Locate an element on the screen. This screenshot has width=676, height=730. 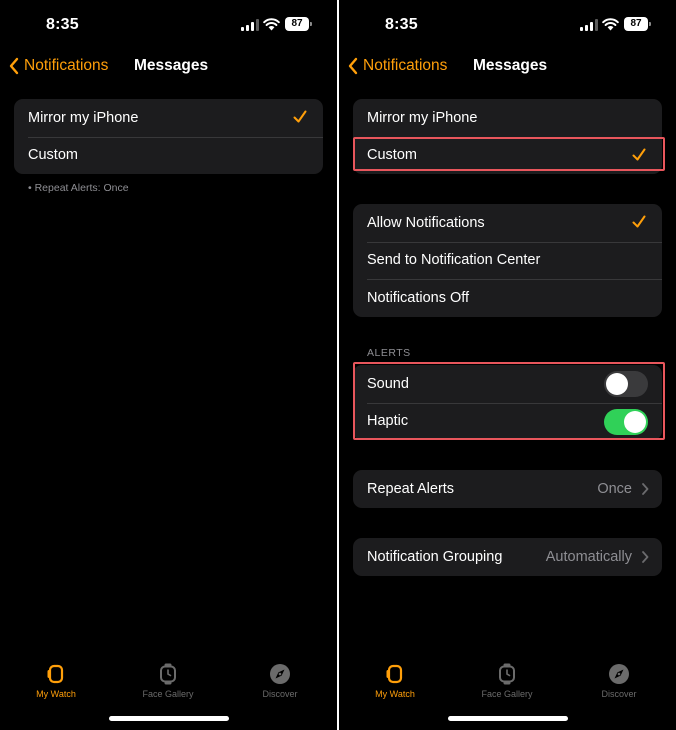
row-label: Haptic is located at coordinates (388, 421).